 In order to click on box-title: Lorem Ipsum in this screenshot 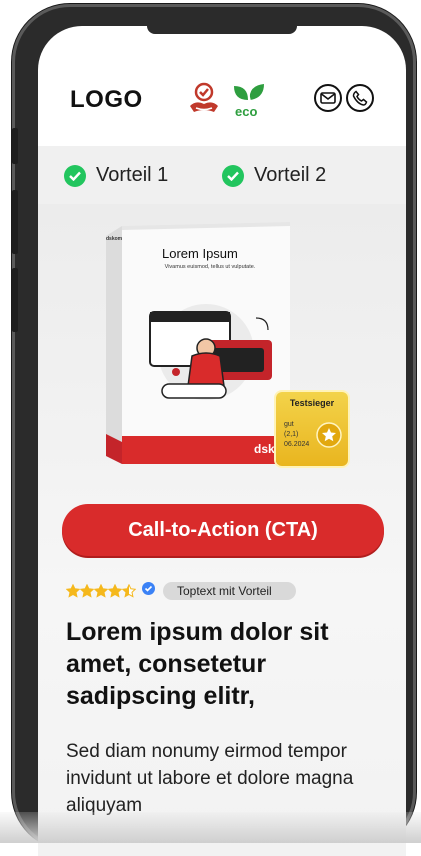, I will do `click(200, 253)`.